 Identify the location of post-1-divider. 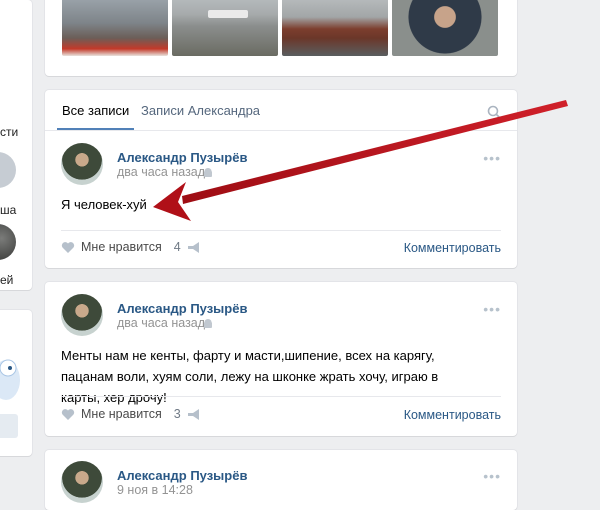
(281, 230).